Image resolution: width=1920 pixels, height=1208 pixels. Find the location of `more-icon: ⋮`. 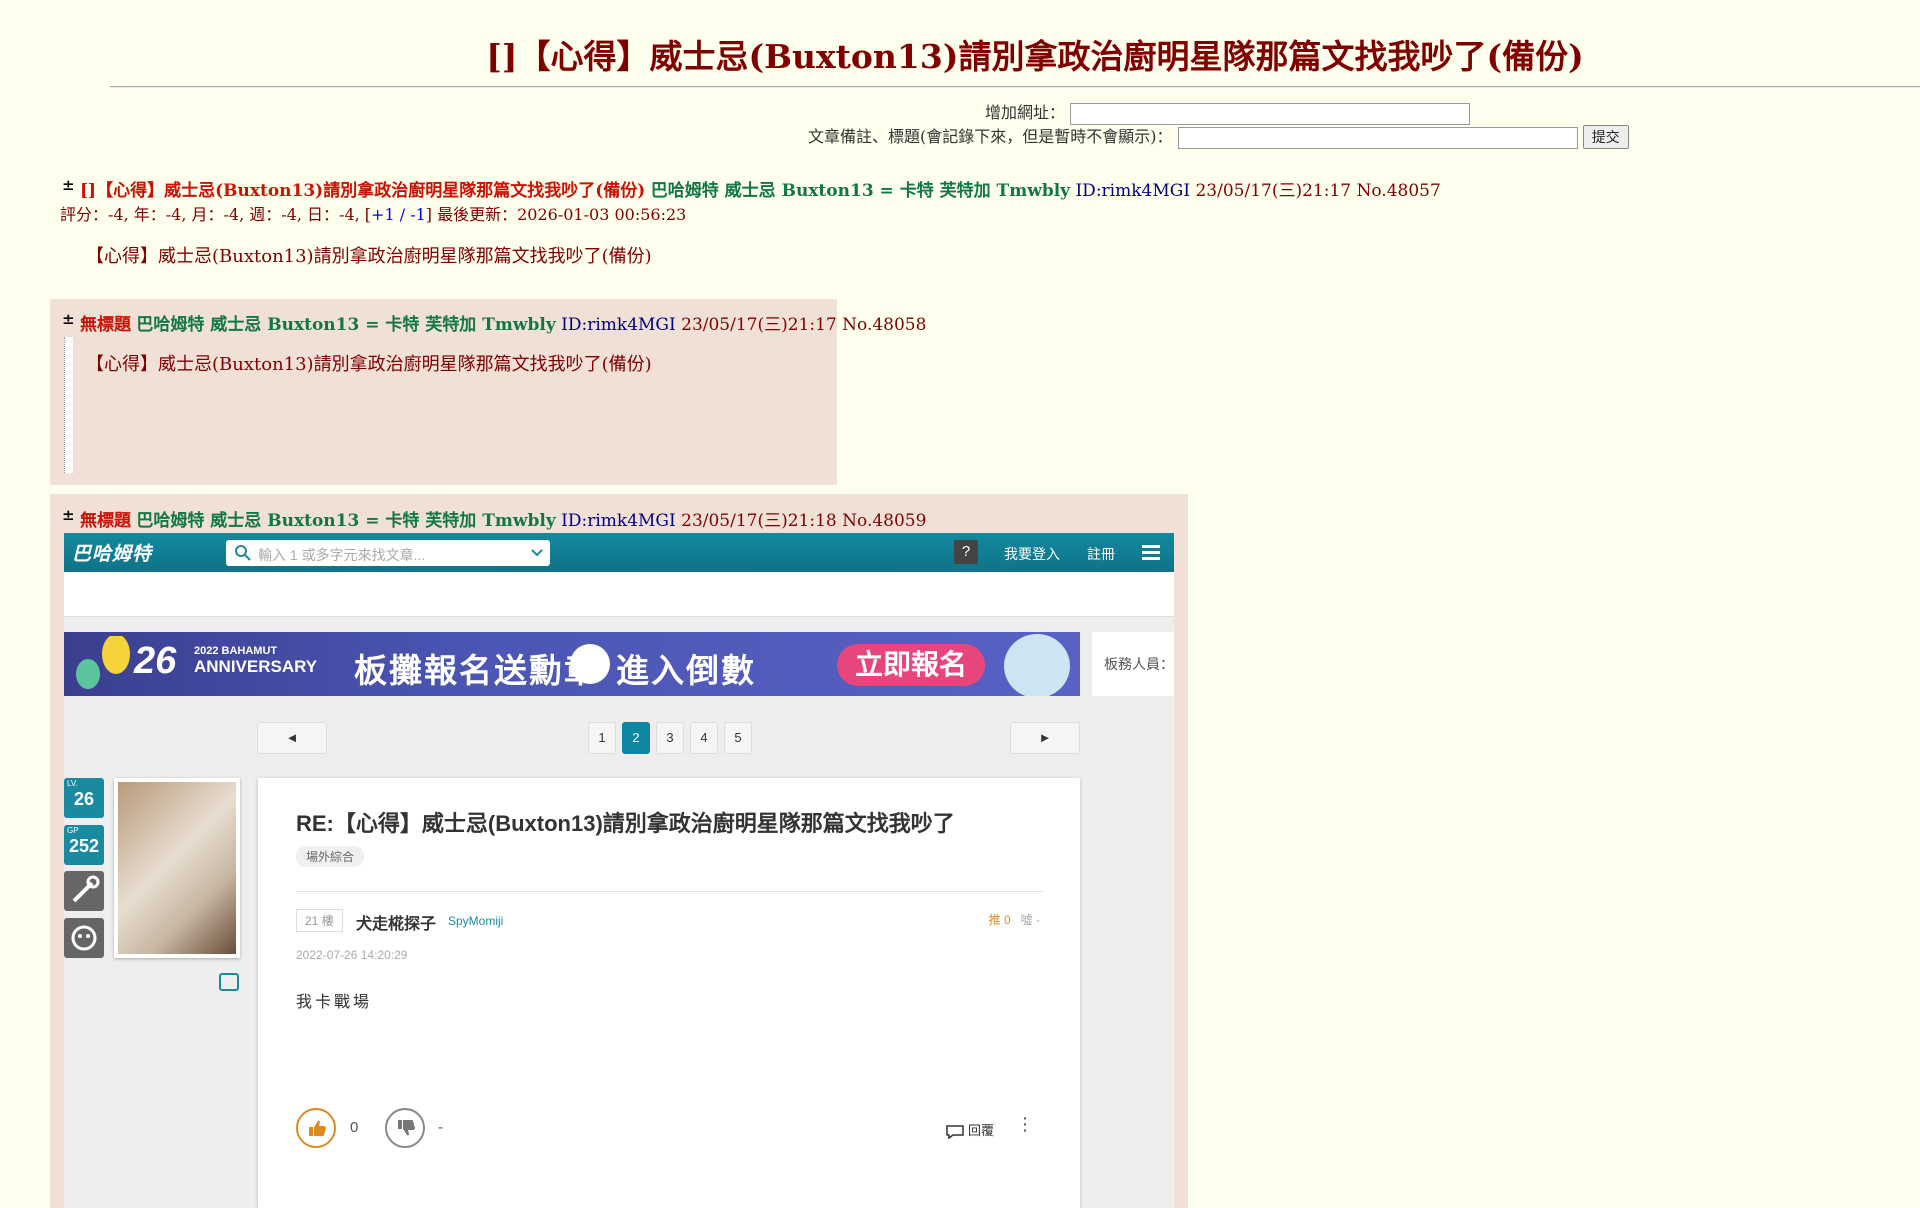

more-icon: ⋮ is located at coordinates (1025, 1124).